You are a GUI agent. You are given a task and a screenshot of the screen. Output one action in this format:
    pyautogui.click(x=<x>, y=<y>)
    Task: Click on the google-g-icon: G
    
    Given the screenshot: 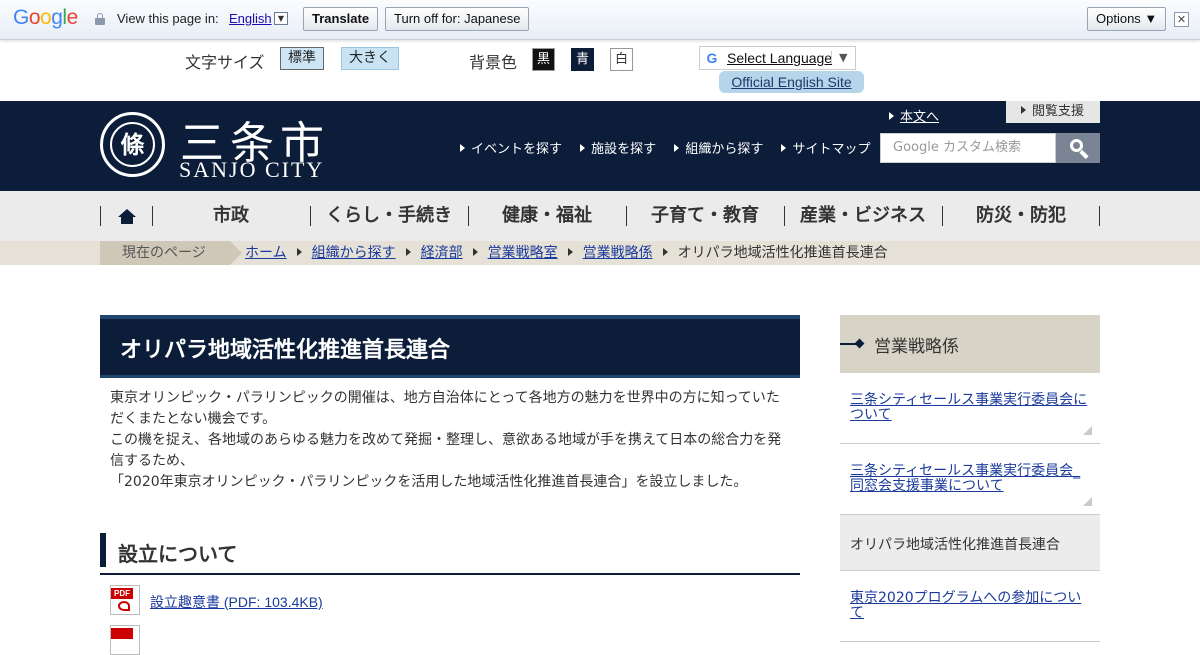 What is the action you would take?
    pyautogui.click(x=712, y=58)
    